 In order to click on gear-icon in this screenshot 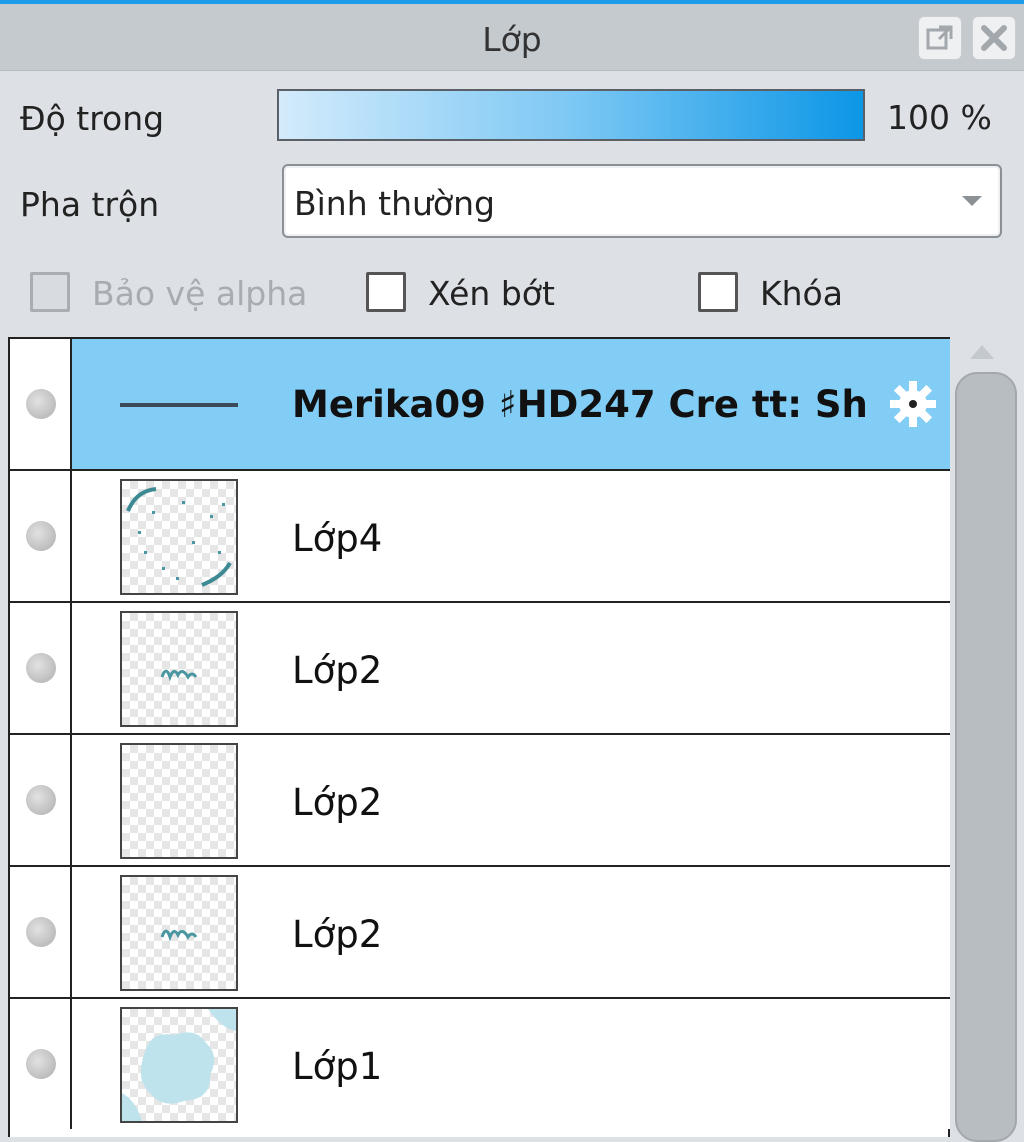, I will do `click(913, 404)`.